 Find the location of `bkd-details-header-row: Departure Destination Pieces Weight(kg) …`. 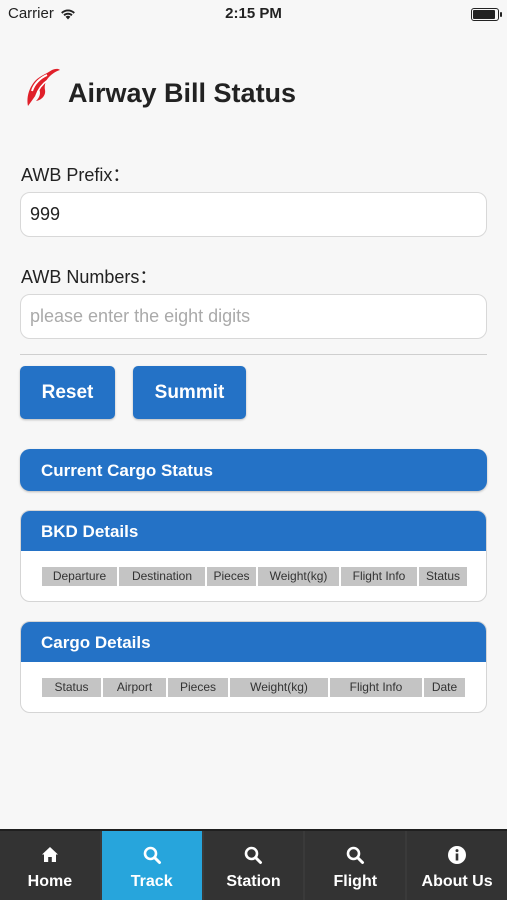

bkd-details-header-row: Departure Destination Pieces Weight(kg) … is located at coordinates (264, 576).